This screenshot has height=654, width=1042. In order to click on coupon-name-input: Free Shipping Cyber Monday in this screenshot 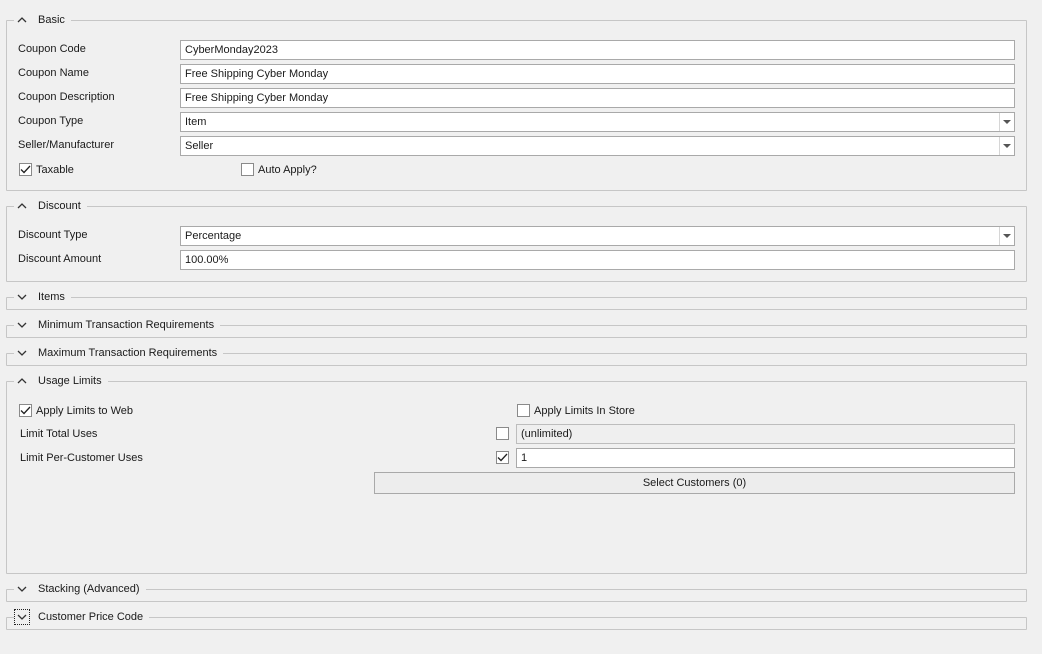, I will do `click(597, 74)`.